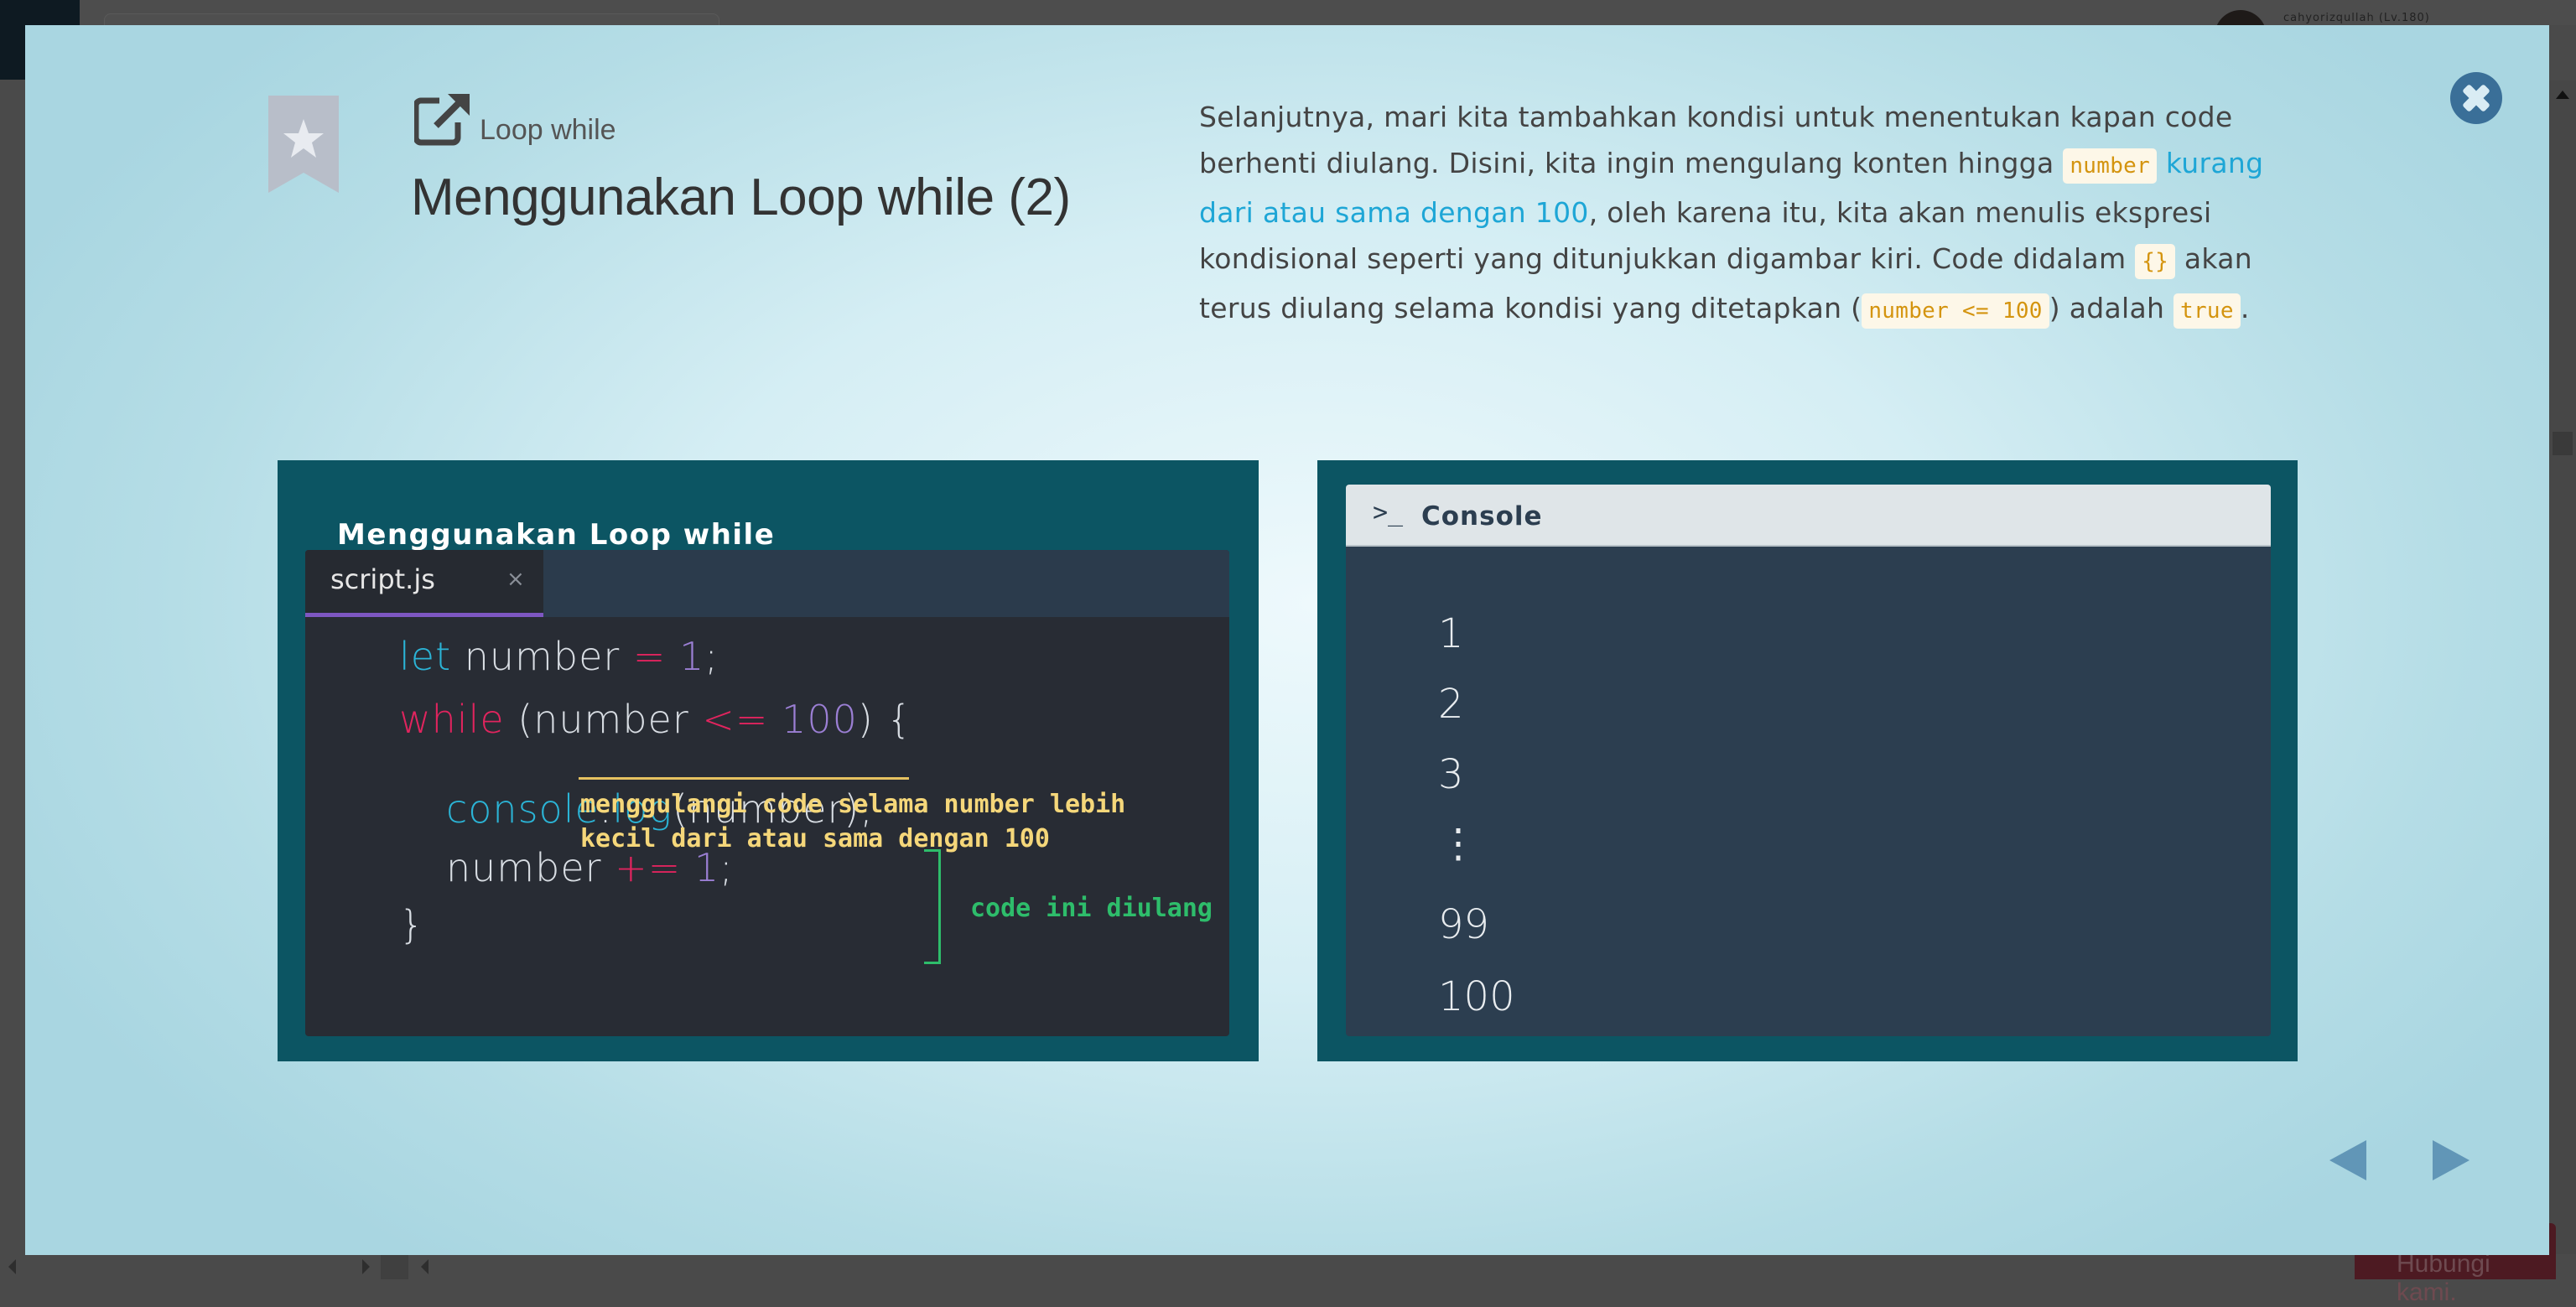 Image resolution: width=2576 pixels, height=1307 pixels. What do you see at coordinates (366, 1266) in the screenshot?
I see `scroll-right-arrow-icon` at bounding box center [366, 1266].